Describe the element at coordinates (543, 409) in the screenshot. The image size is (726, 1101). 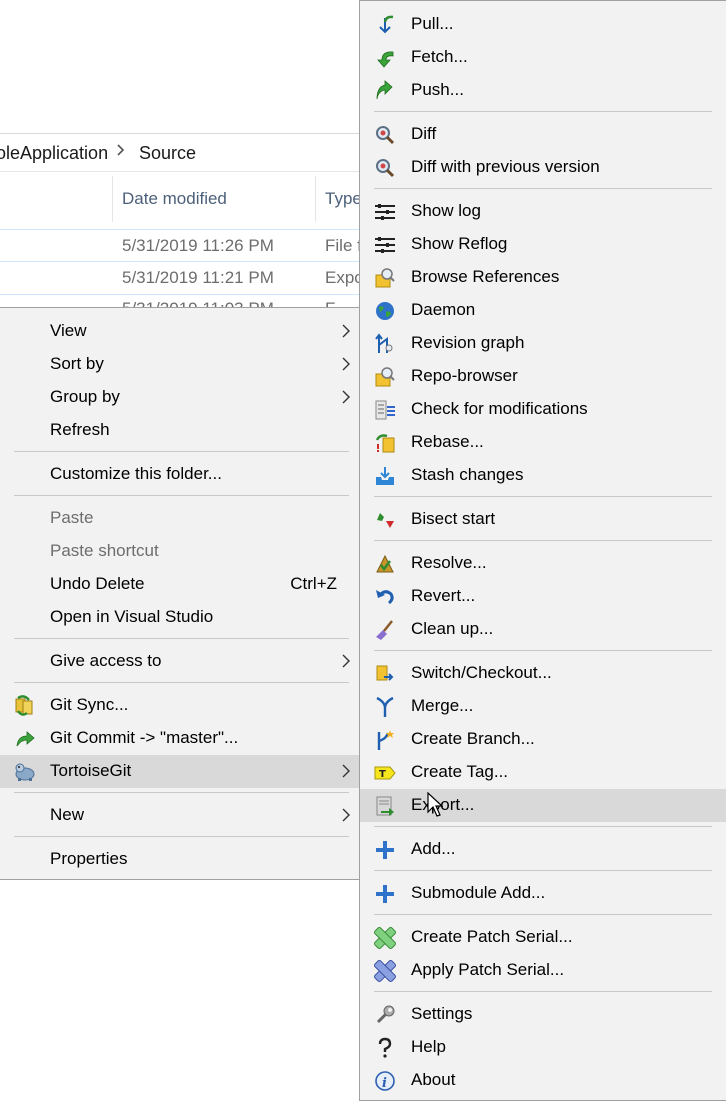
I see `menu-item-check-modifications: Check for modifications` at that location.